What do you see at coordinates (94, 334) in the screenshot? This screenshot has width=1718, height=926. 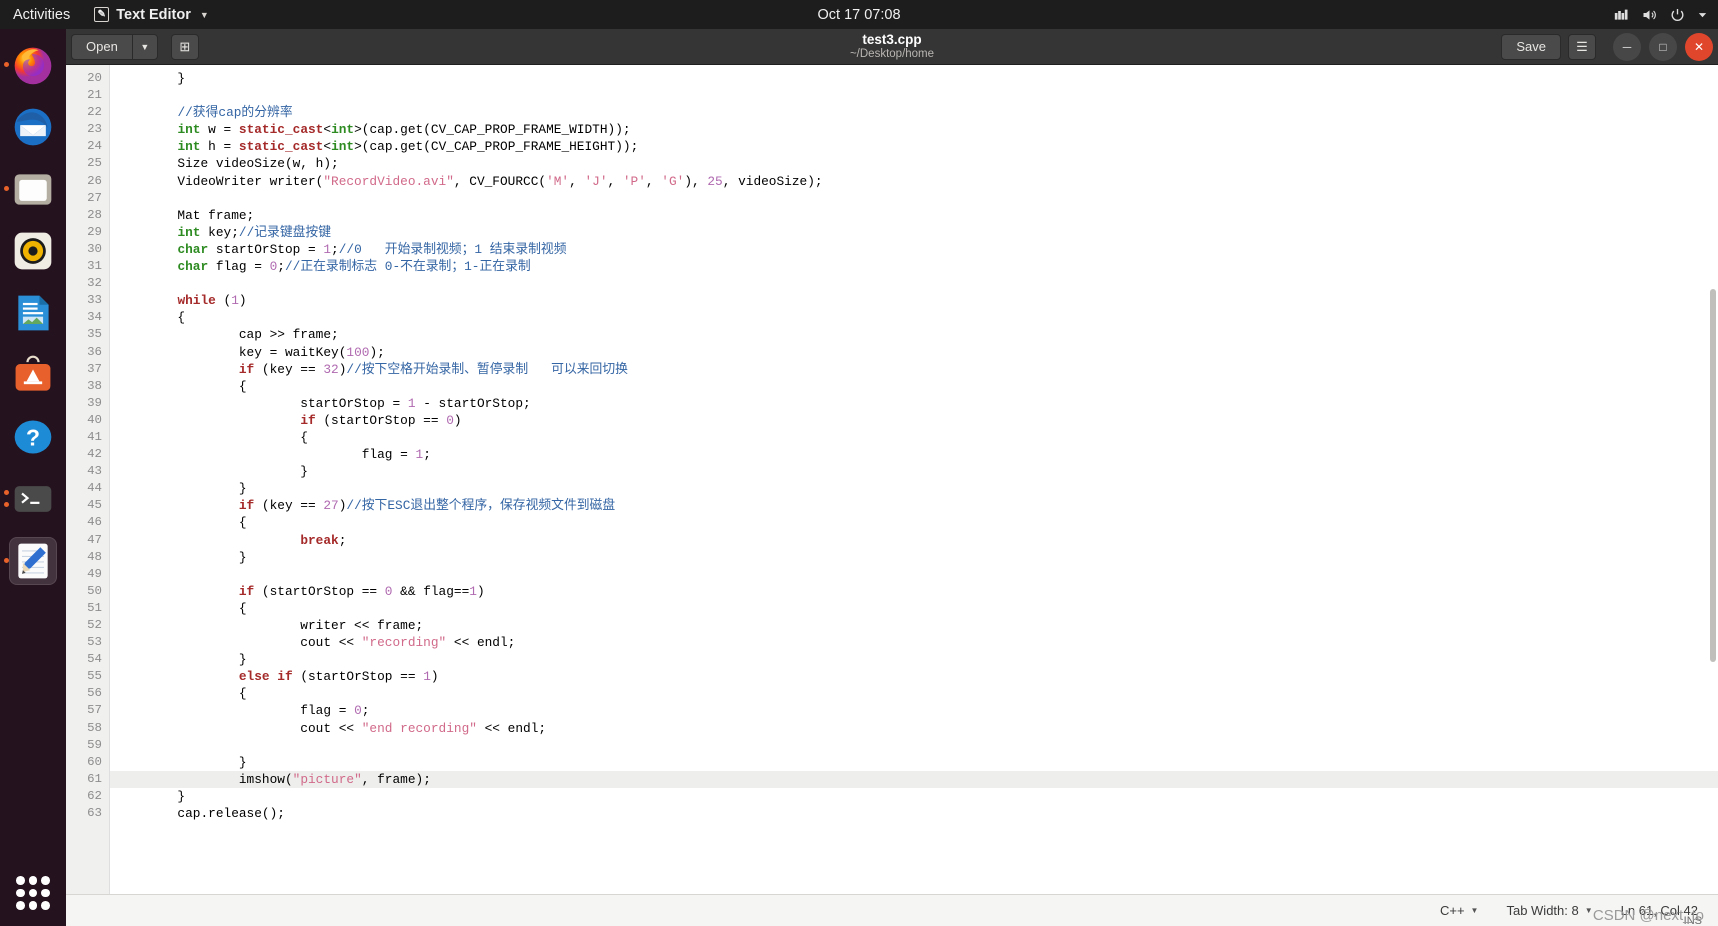 I see `line-number: 35` at bounding box center [94, 334].